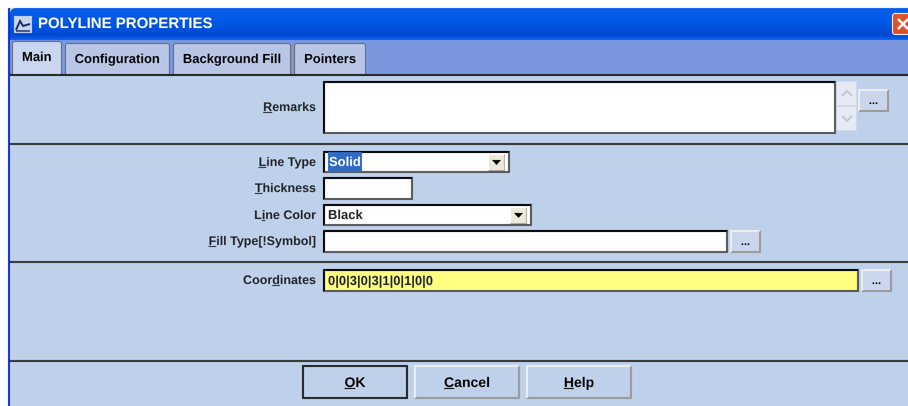 The height and width of the screenshot is (406, 908). What do you see at coordinates (279, 281) in the screenshot?
I see `field-label: Coordinates` at bounding box center [279, 281].